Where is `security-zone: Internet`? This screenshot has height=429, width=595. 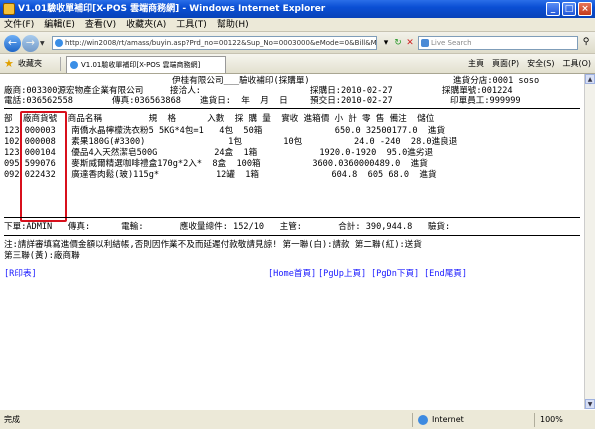 security-zone: Internet is located at coordinates (441, 419).